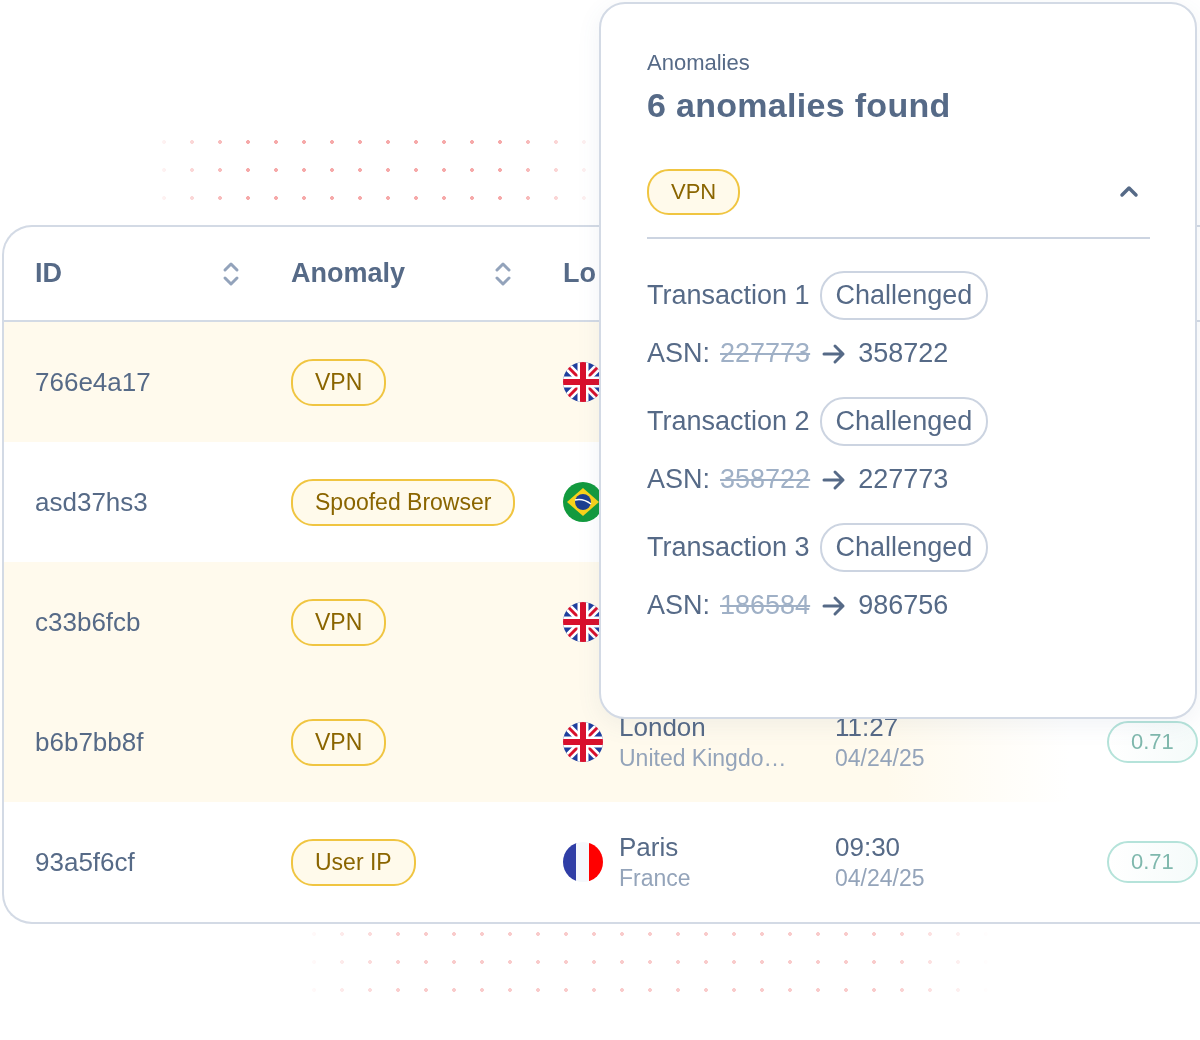 This screenshot has height=1040, width=1200. Describe the element at coordinates (765, 353) in the screenshot. I see `old-asn: 227773` at that location.